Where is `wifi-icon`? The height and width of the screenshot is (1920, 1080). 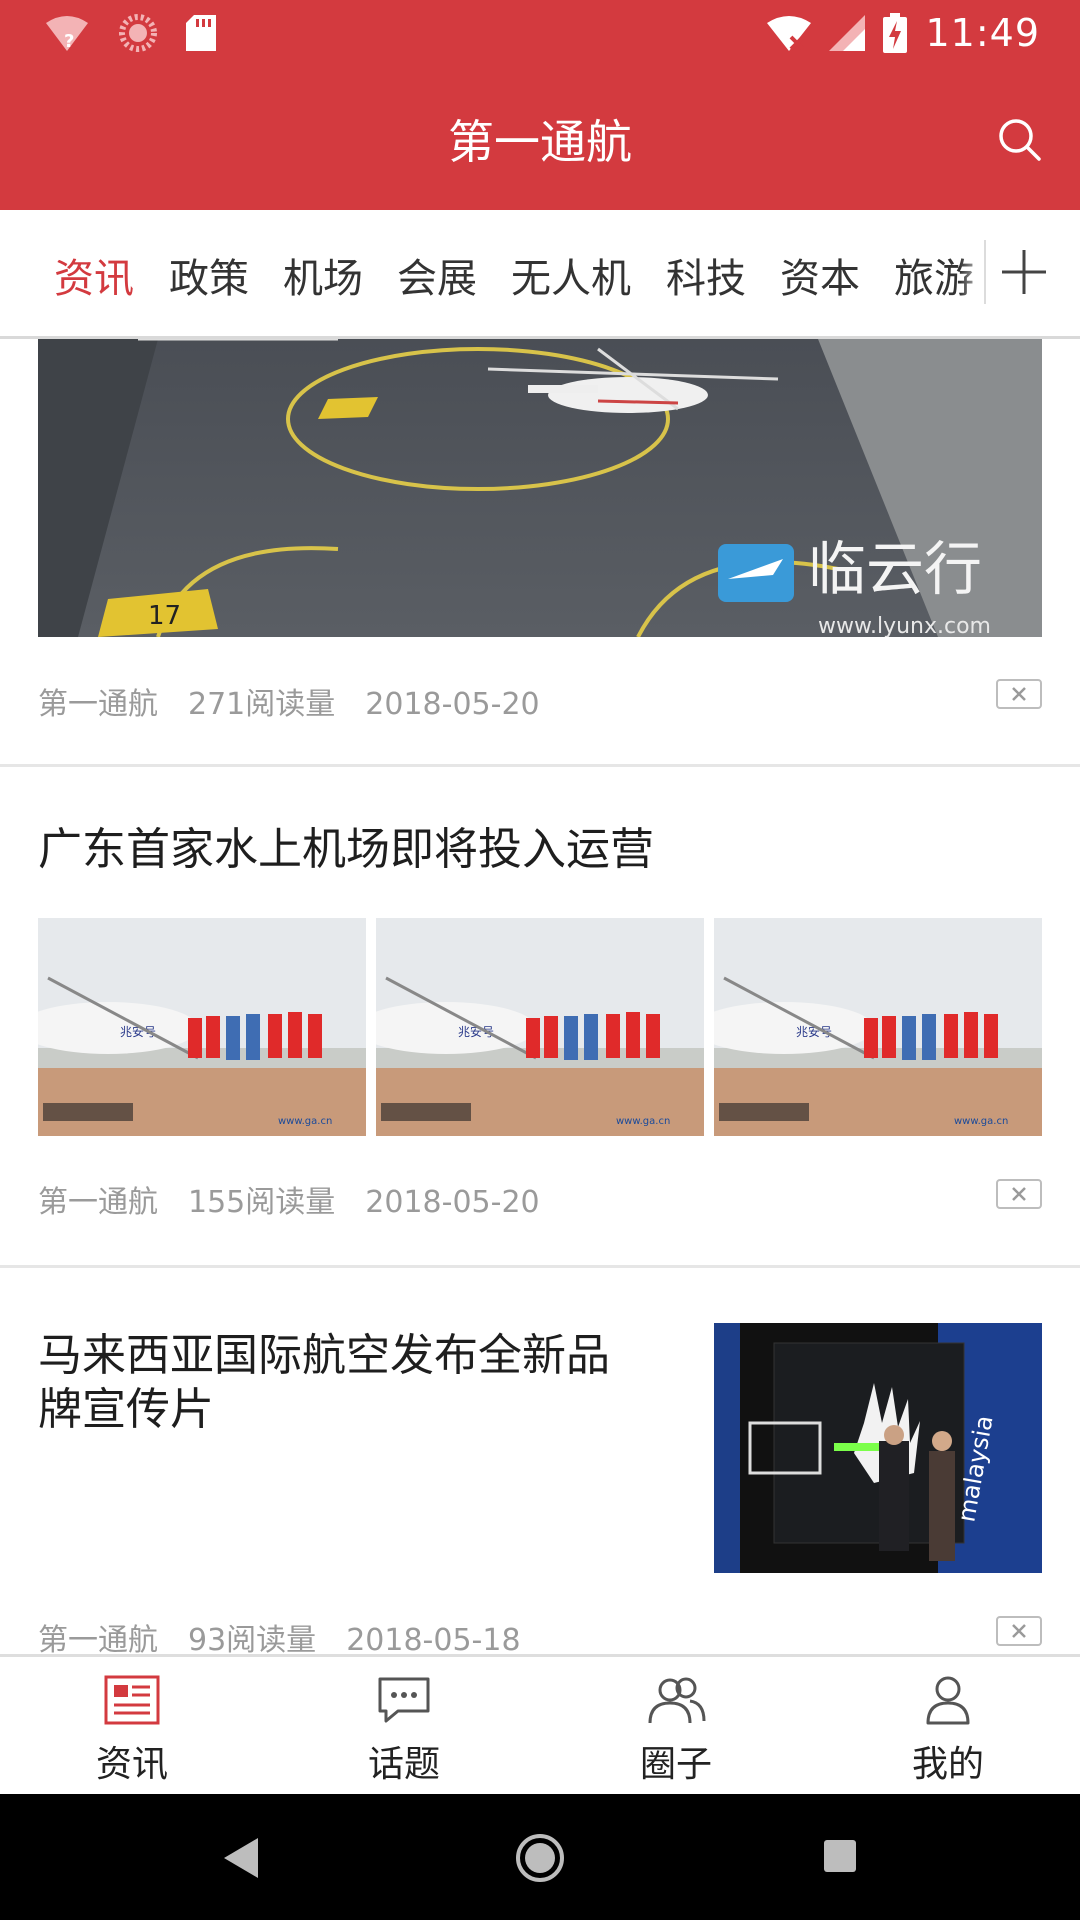 wifi-icon is located at coordinates (789, 33).